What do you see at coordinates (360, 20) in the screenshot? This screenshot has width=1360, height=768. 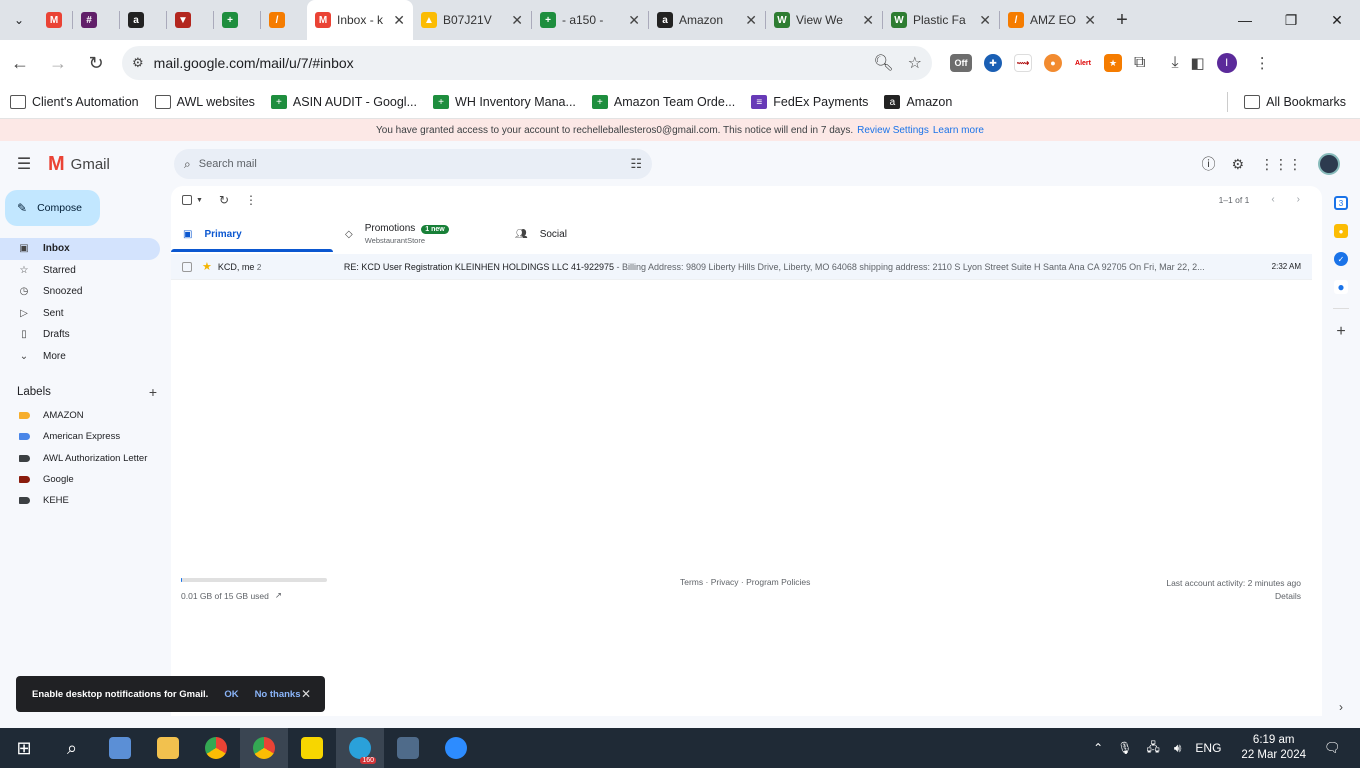 I see `browser-tab-inbox: M Inbox - k ✕` at bounding box center [360, 20].